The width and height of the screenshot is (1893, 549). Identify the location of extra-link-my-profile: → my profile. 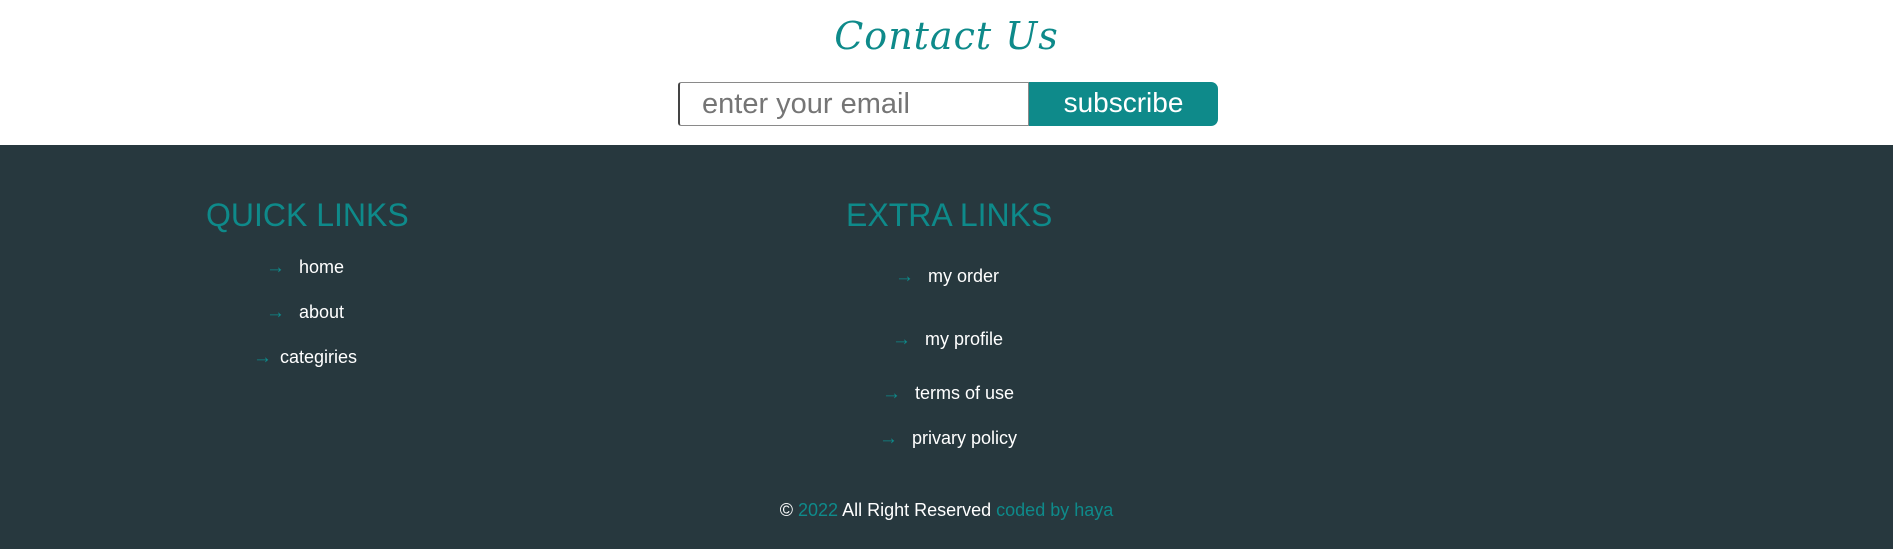
(947, 339).